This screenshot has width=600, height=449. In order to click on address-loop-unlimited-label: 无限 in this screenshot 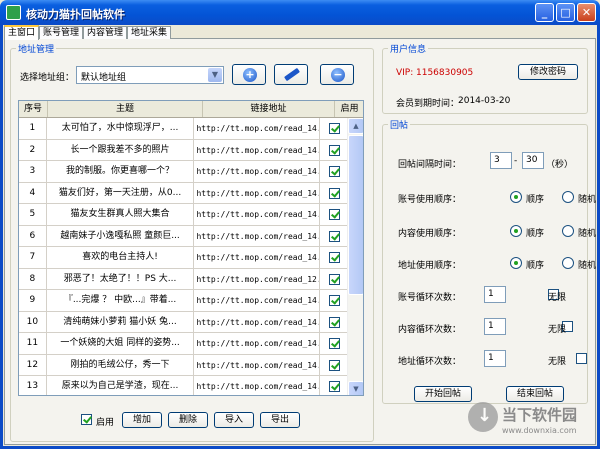, I will do `click(557, 362)`.